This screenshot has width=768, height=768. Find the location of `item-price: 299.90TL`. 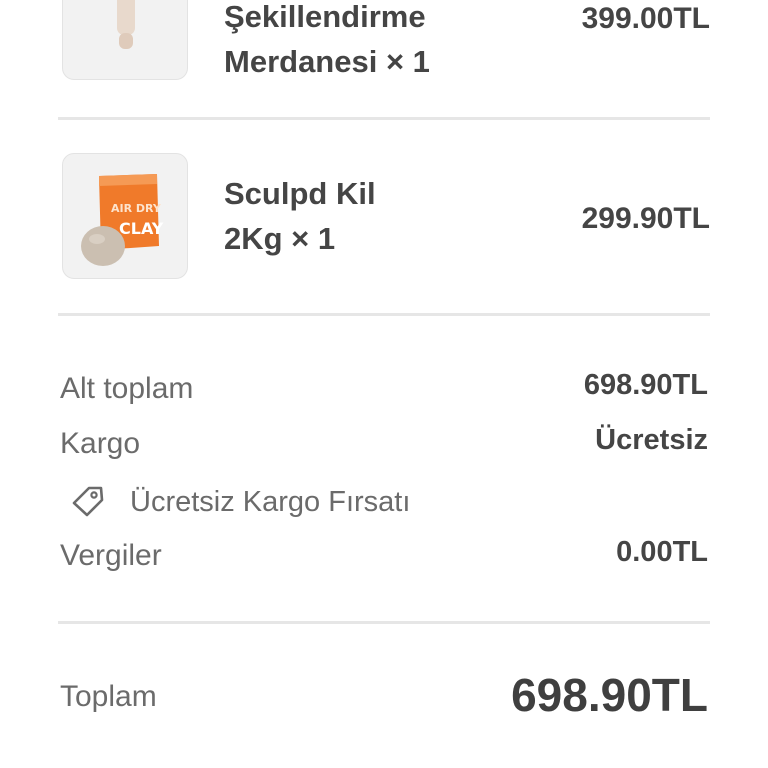

item-price: 299.90TL is located at coordinates (645, 218).